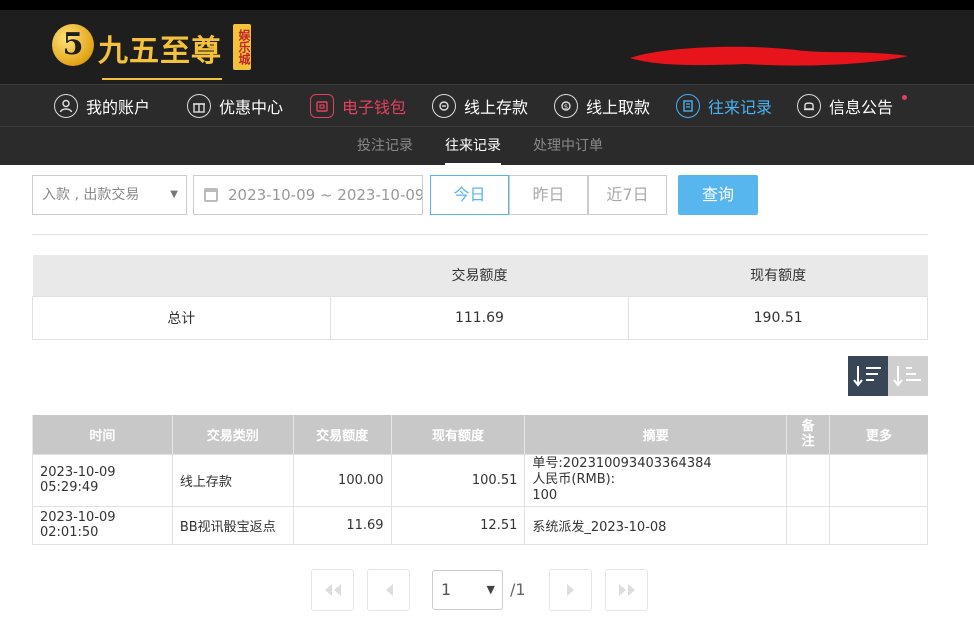  What do you see at coordinates (342, 480) in the screenshot?
I see `cell-amount: 100.00` at bounding box center [342, 480].